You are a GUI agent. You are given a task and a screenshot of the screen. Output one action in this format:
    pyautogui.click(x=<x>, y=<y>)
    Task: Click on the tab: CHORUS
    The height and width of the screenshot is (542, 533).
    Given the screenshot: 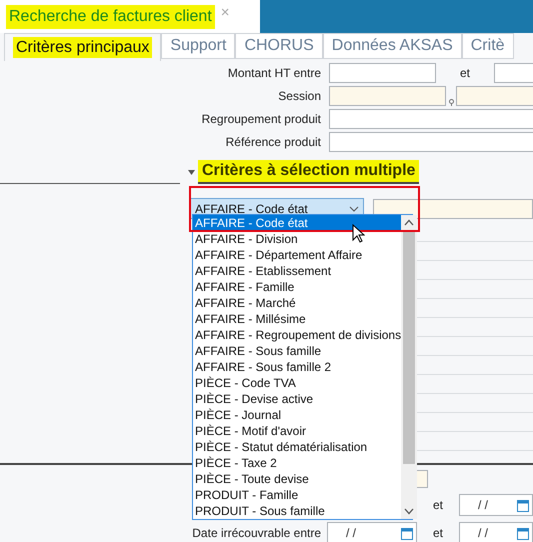 What is the action you would take?
    pyautogui.click(x=279, y=46)
    